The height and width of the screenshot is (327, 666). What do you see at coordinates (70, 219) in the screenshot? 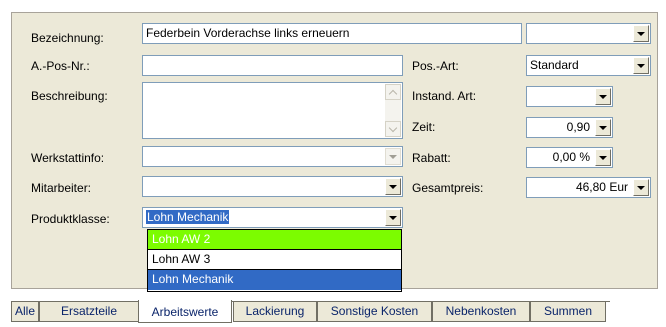
I see `produktklasse-label: Produktklasse:` at bounding box center [70, 219].